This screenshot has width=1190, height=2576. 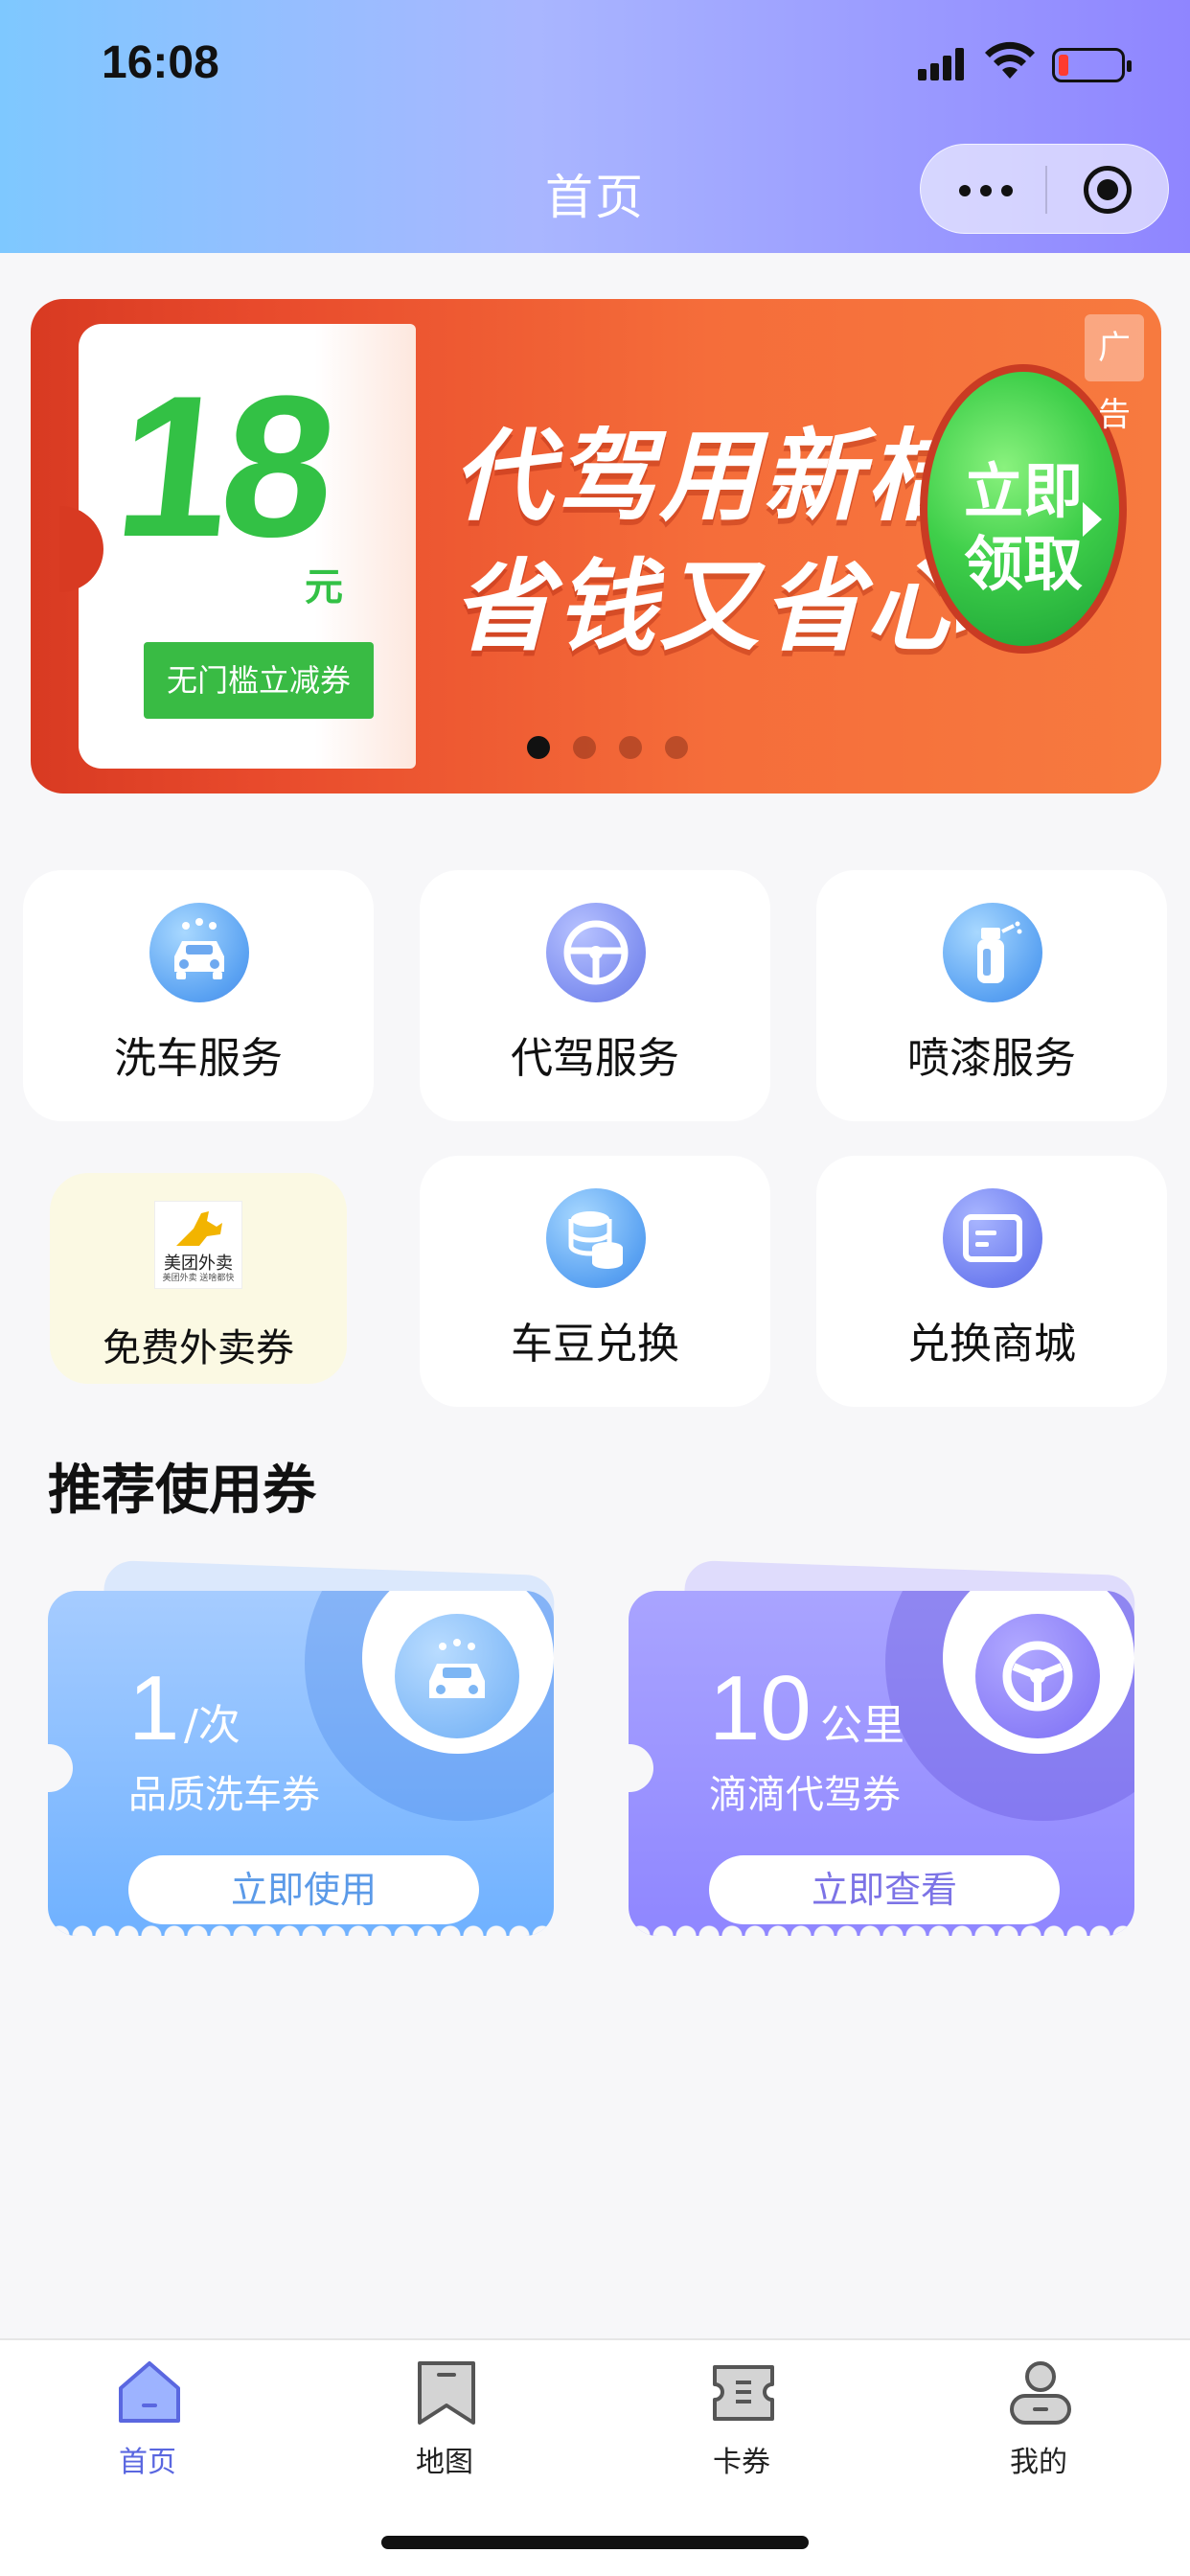 I want to click on coupon-ticket: 10 公里 滴滴代驾券 立即查看, so click(x=882, y=1763).